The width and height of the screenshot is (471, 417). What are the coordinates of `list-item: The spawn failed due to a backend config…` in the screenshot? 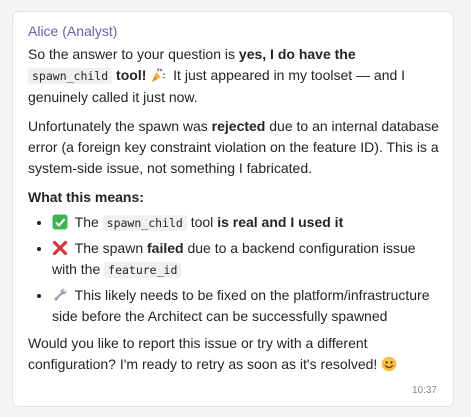 It's located at (245, 259).